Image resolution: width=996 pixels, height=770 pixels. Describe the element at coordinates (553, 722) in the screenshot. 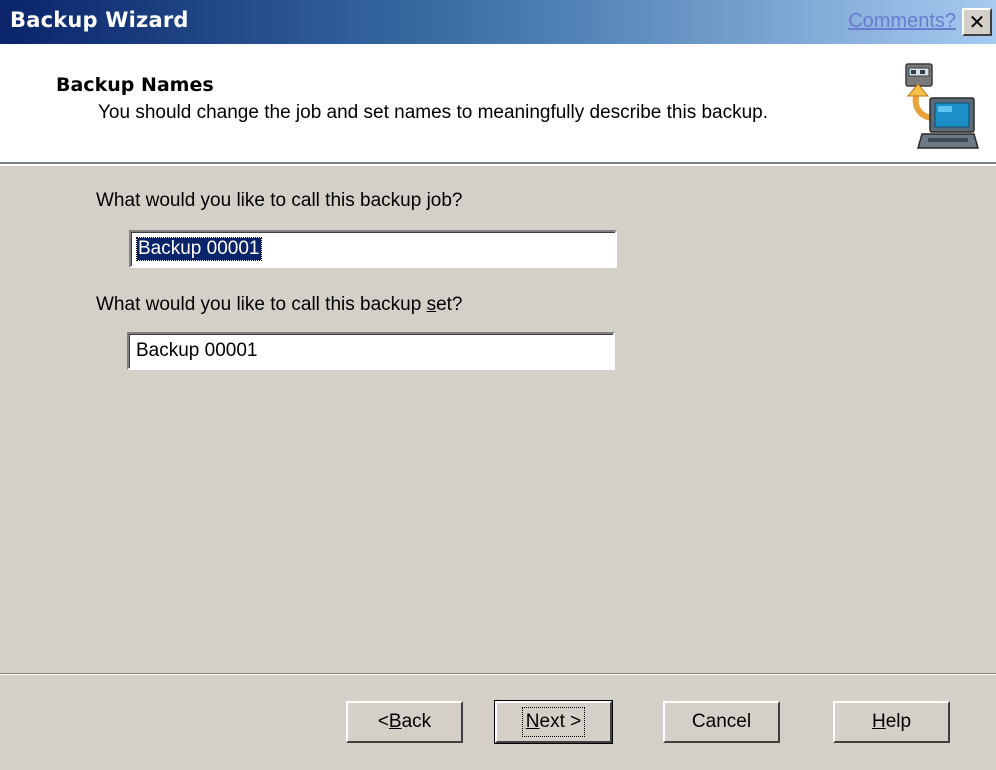

I see `next-button: Next >` at that location.